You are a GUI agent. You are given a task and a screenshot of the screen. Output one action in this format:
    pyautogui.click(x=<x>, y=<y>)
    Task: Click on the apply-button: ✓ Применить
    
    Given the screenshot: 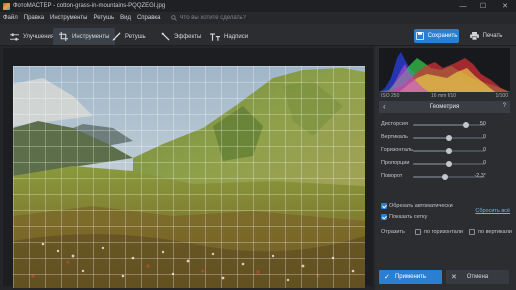 What is the action you would take?
    pyautogui.click(x=410, y=277)
    